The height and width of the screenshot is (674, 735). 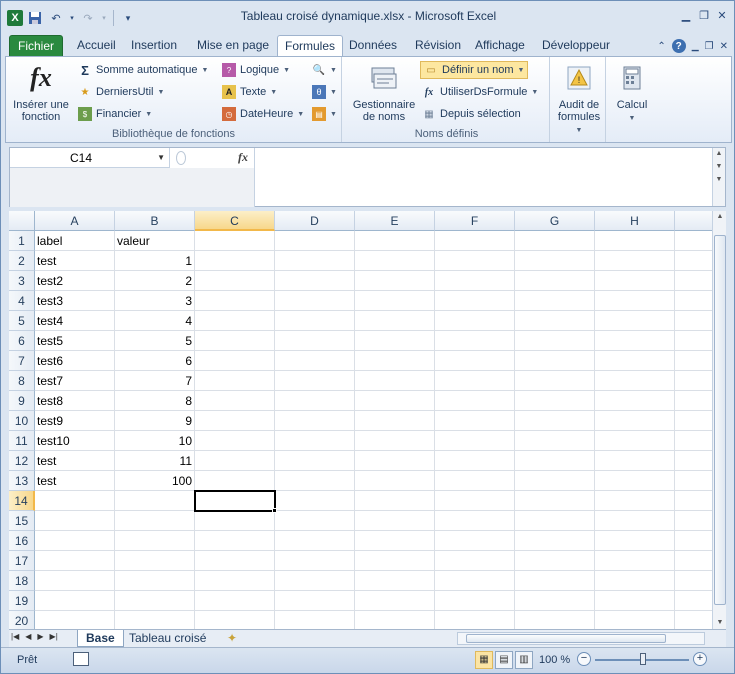 I want to click on cell: label, so click(x=75, y=241).